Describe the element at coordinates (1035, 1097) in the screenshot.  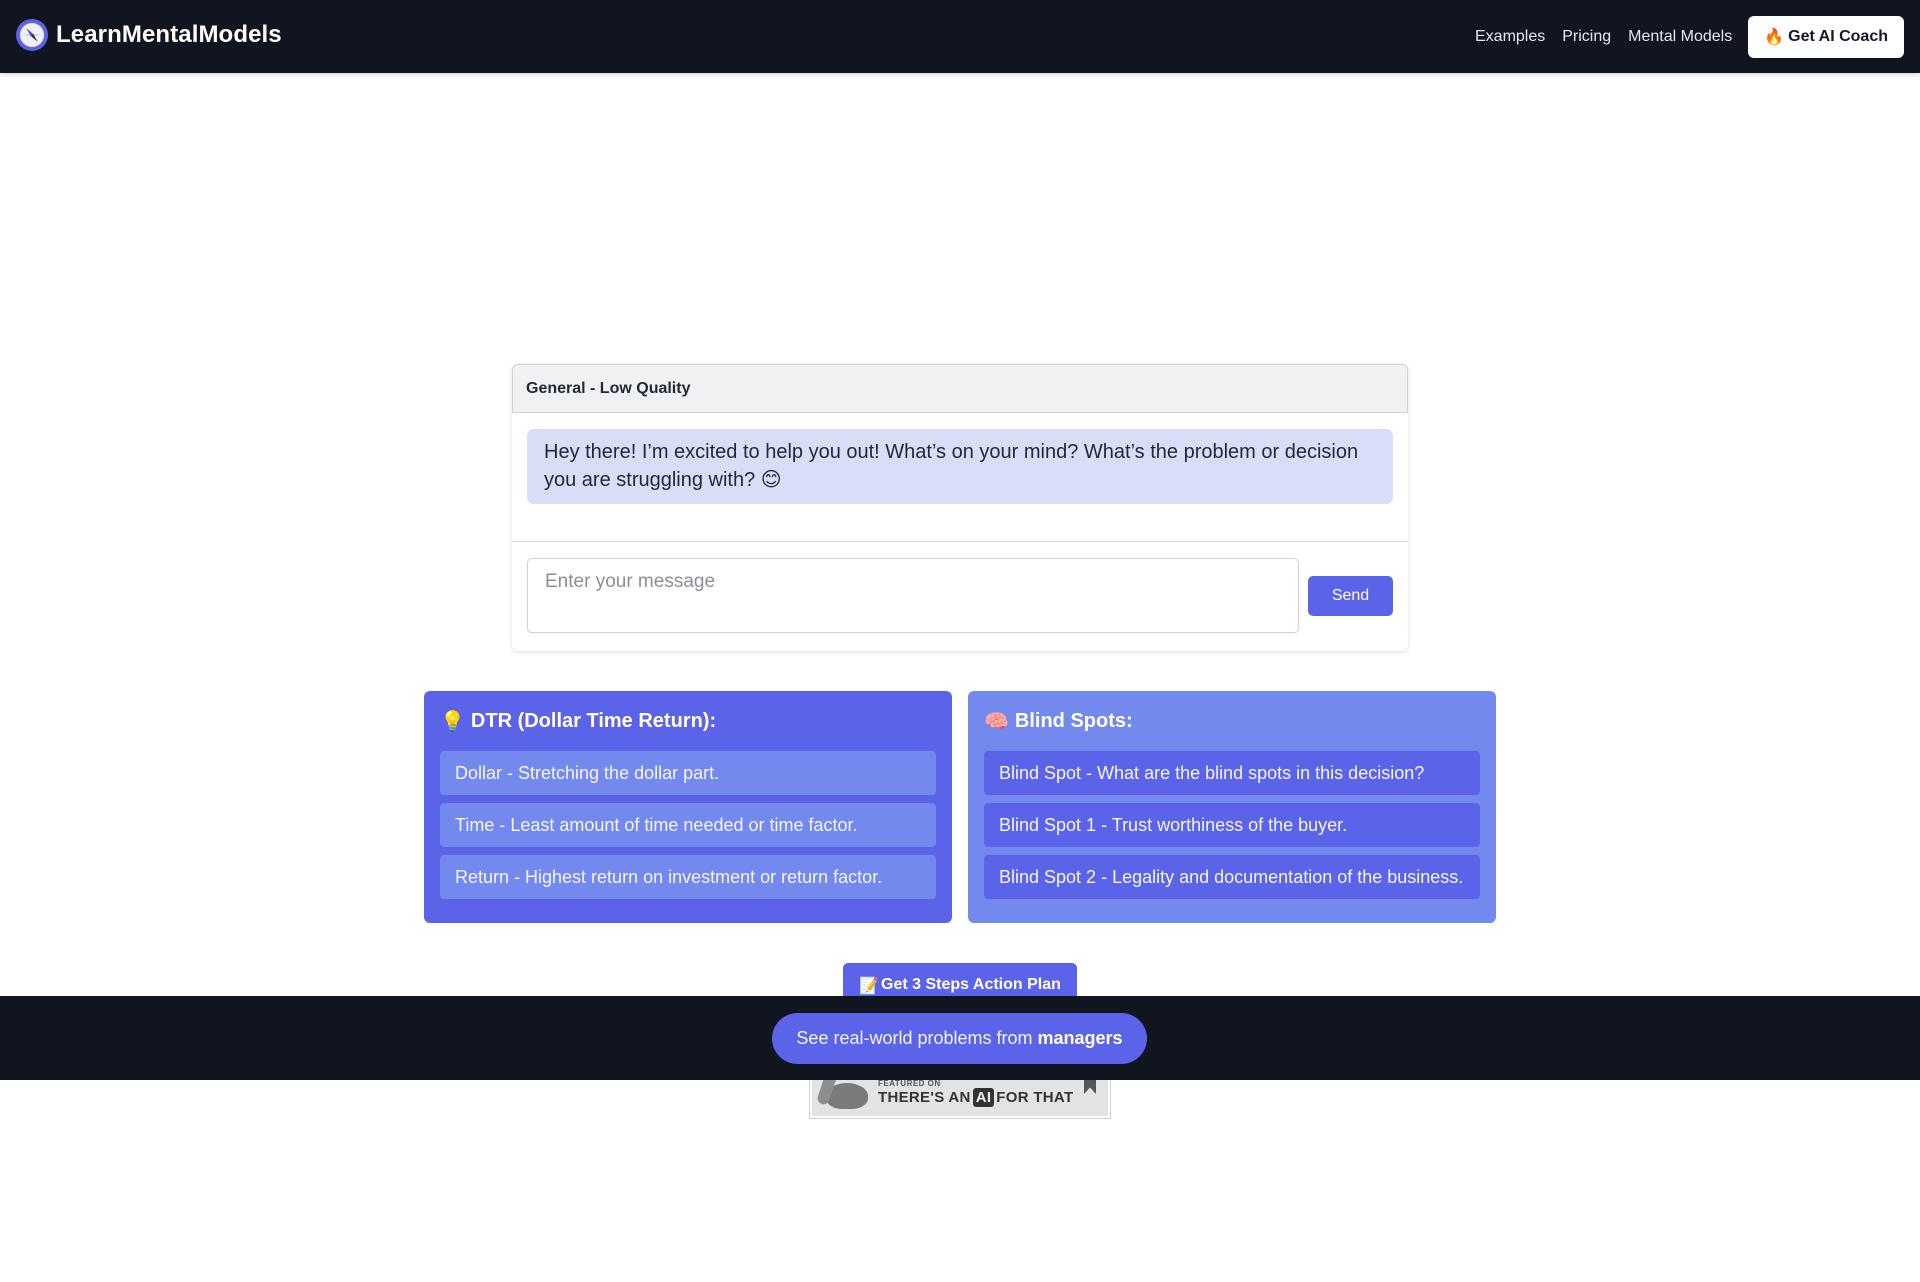
I see `featured-after: FOR THAT` at that location.